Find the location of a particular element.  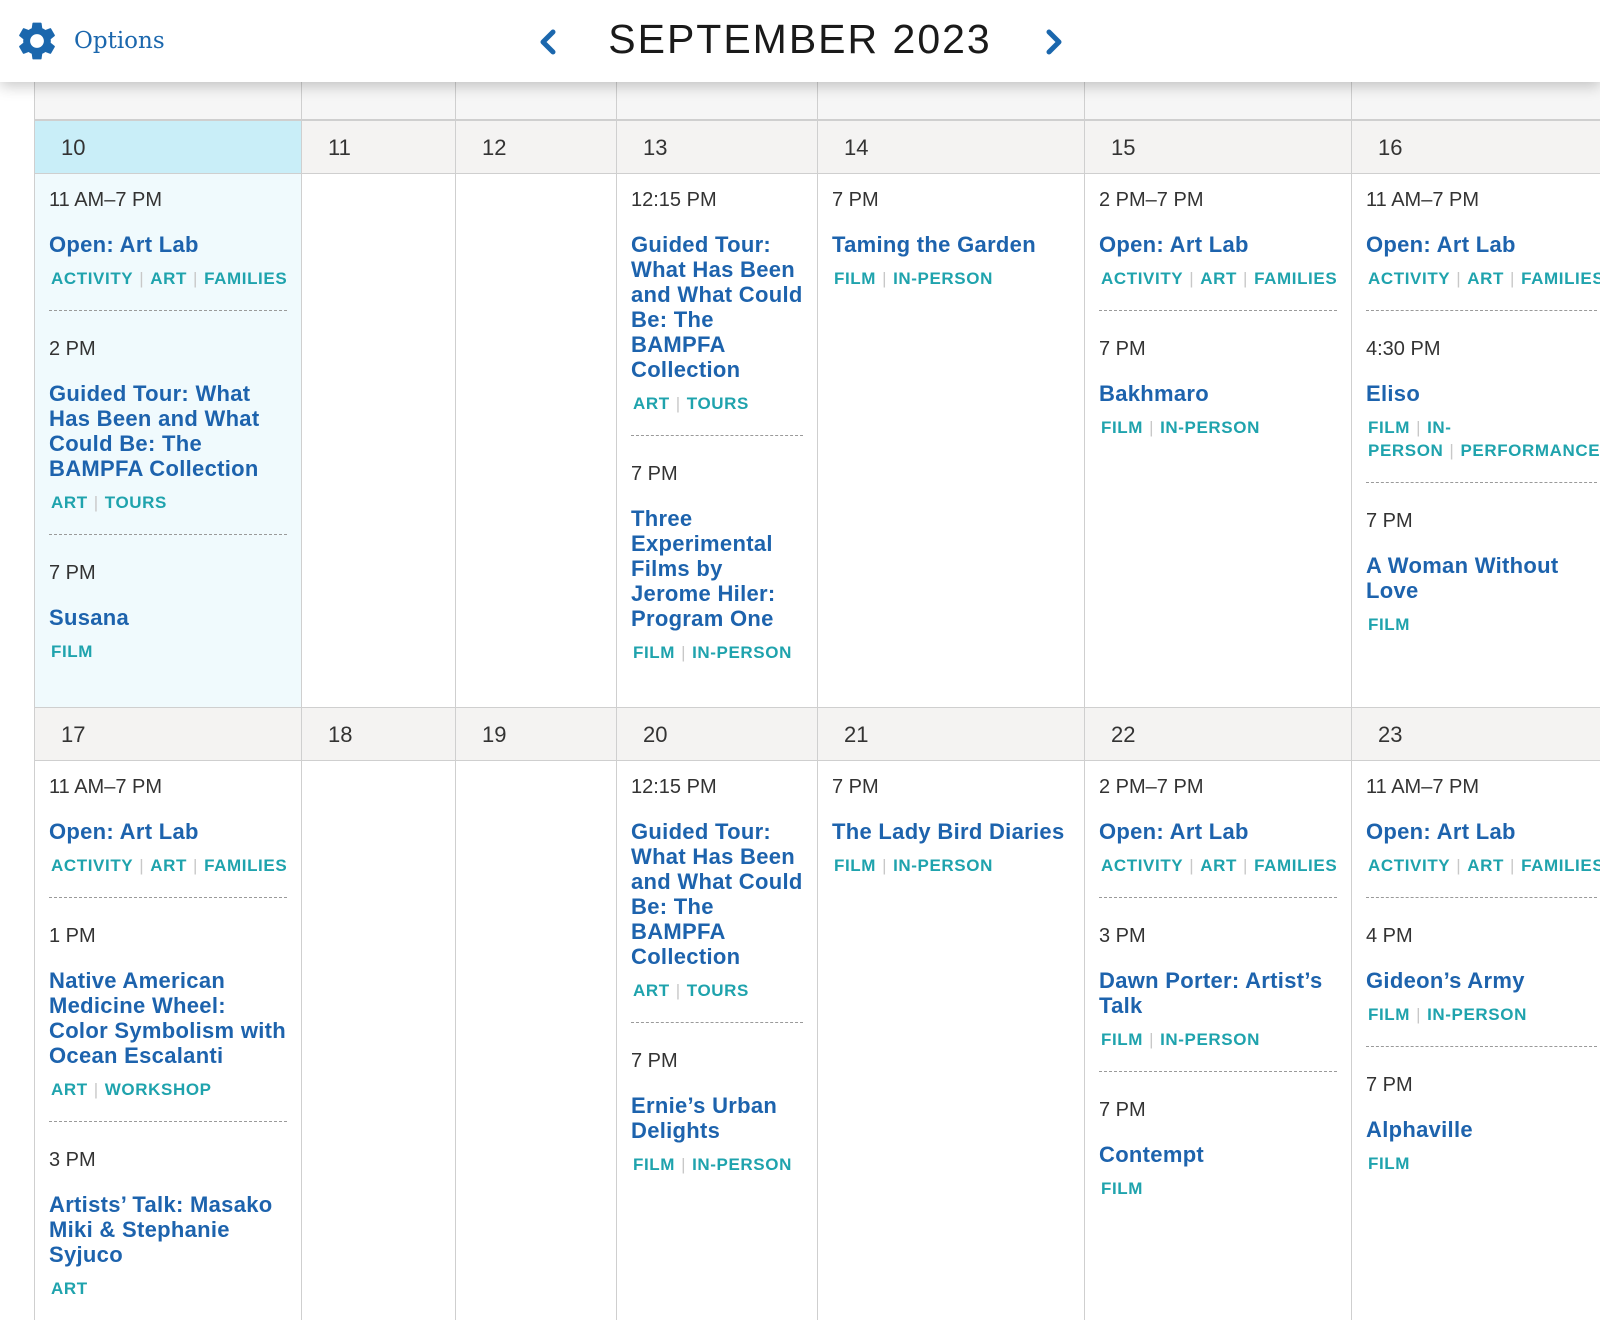

event-title-link: Alphaville is located at coordinates (1481, 1129).